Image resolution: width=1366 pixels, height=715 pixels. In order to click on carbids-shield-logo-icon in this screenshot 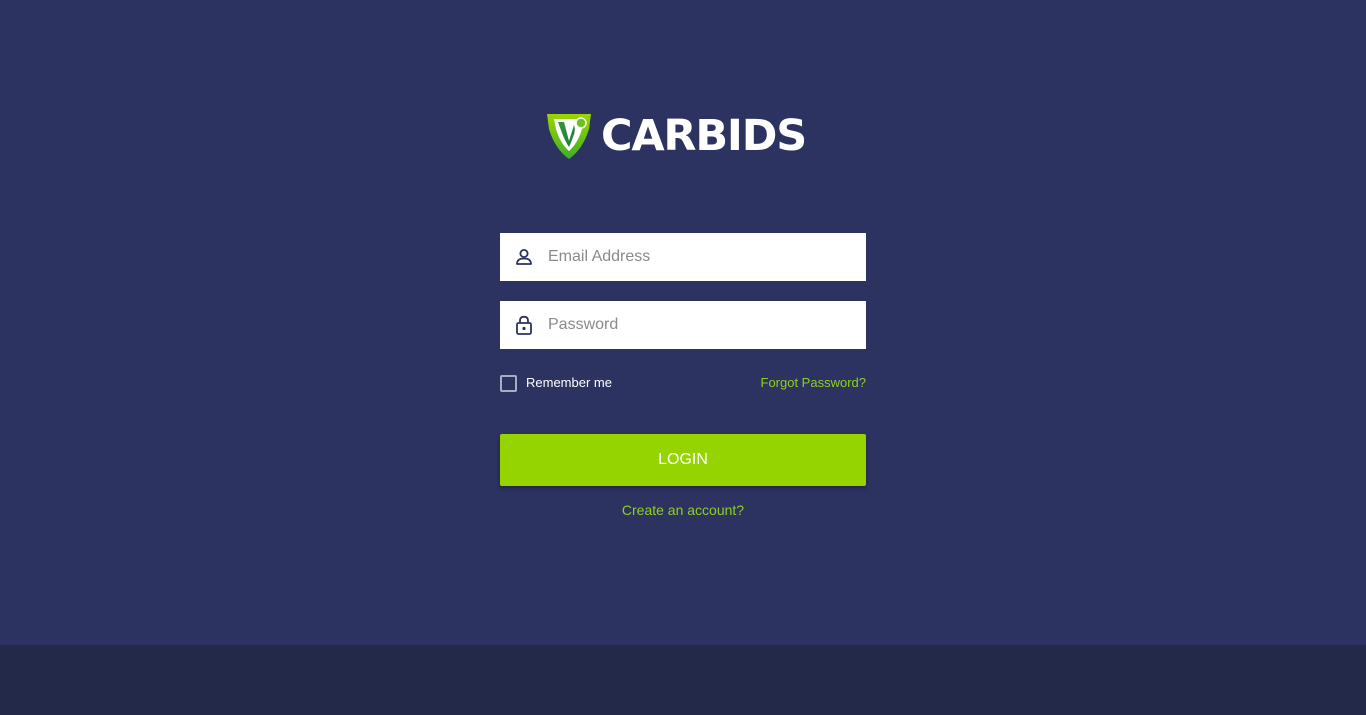, I will do `click(569, 136)`.